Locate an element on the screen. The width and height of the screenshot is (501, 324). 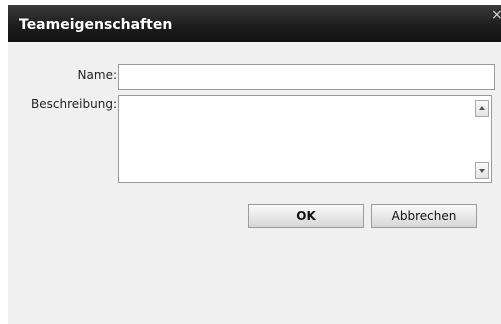
scroll-up-button is located at coordinates (482, 108).